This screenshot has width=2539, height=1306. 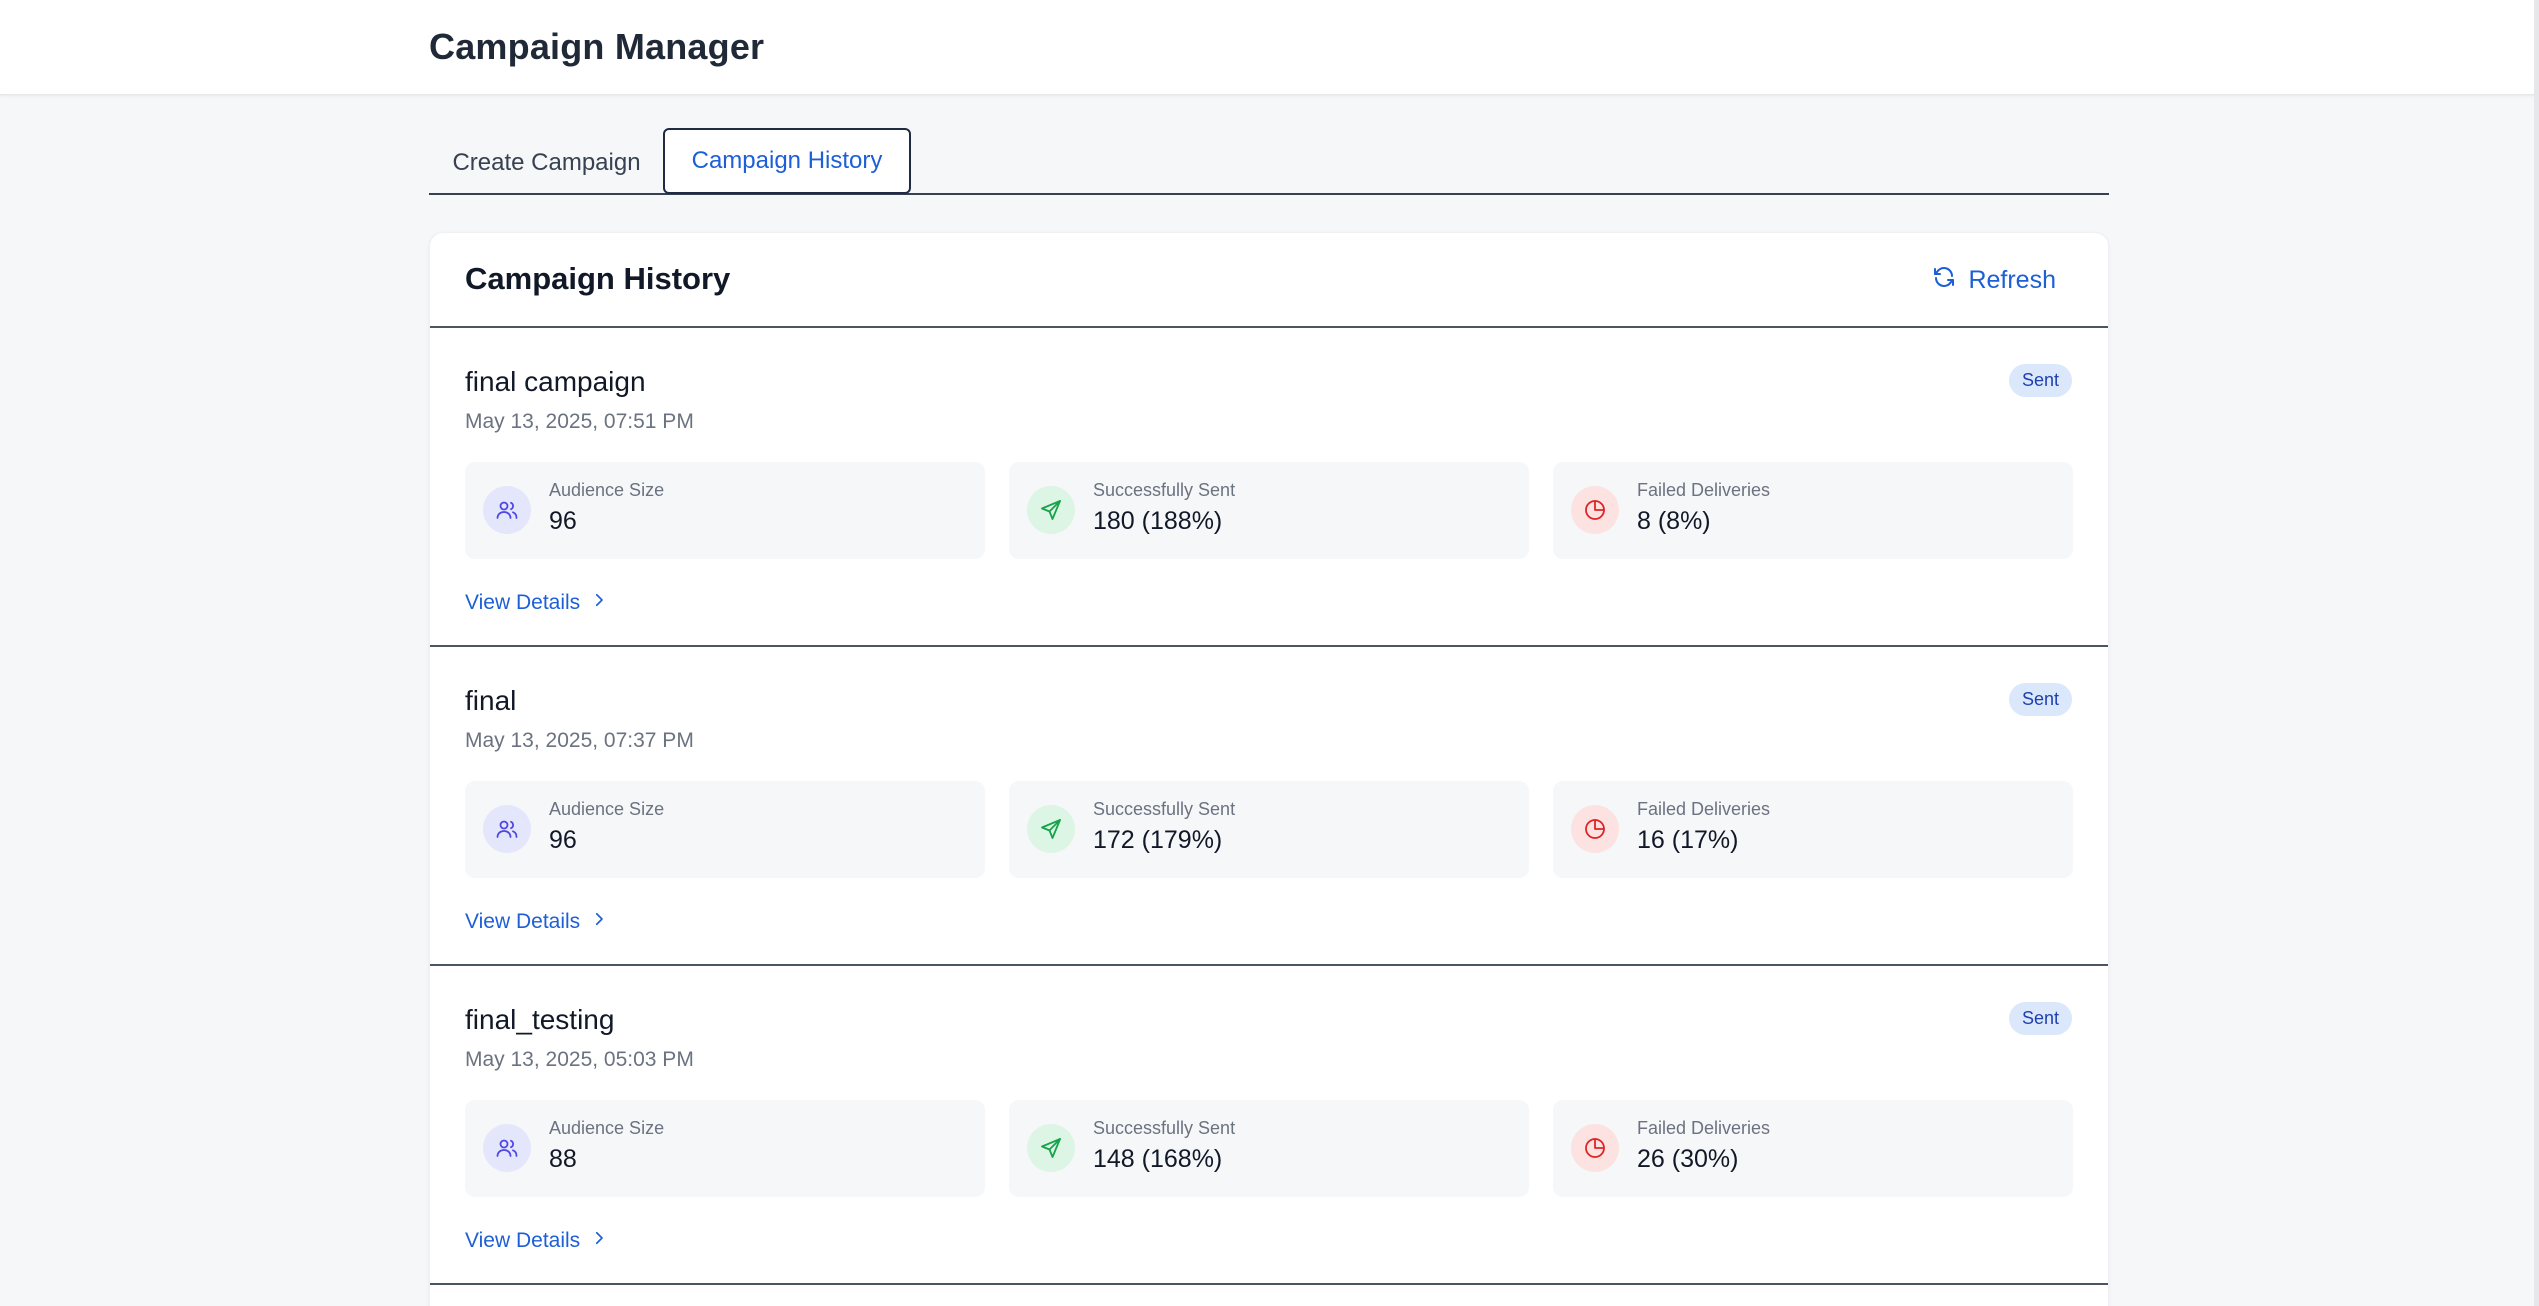 What do you see at coordinates (1158, 1159) in the screenshot?
I see `stat-value: 148 (168%)` at bounding box center [1158, 1159].